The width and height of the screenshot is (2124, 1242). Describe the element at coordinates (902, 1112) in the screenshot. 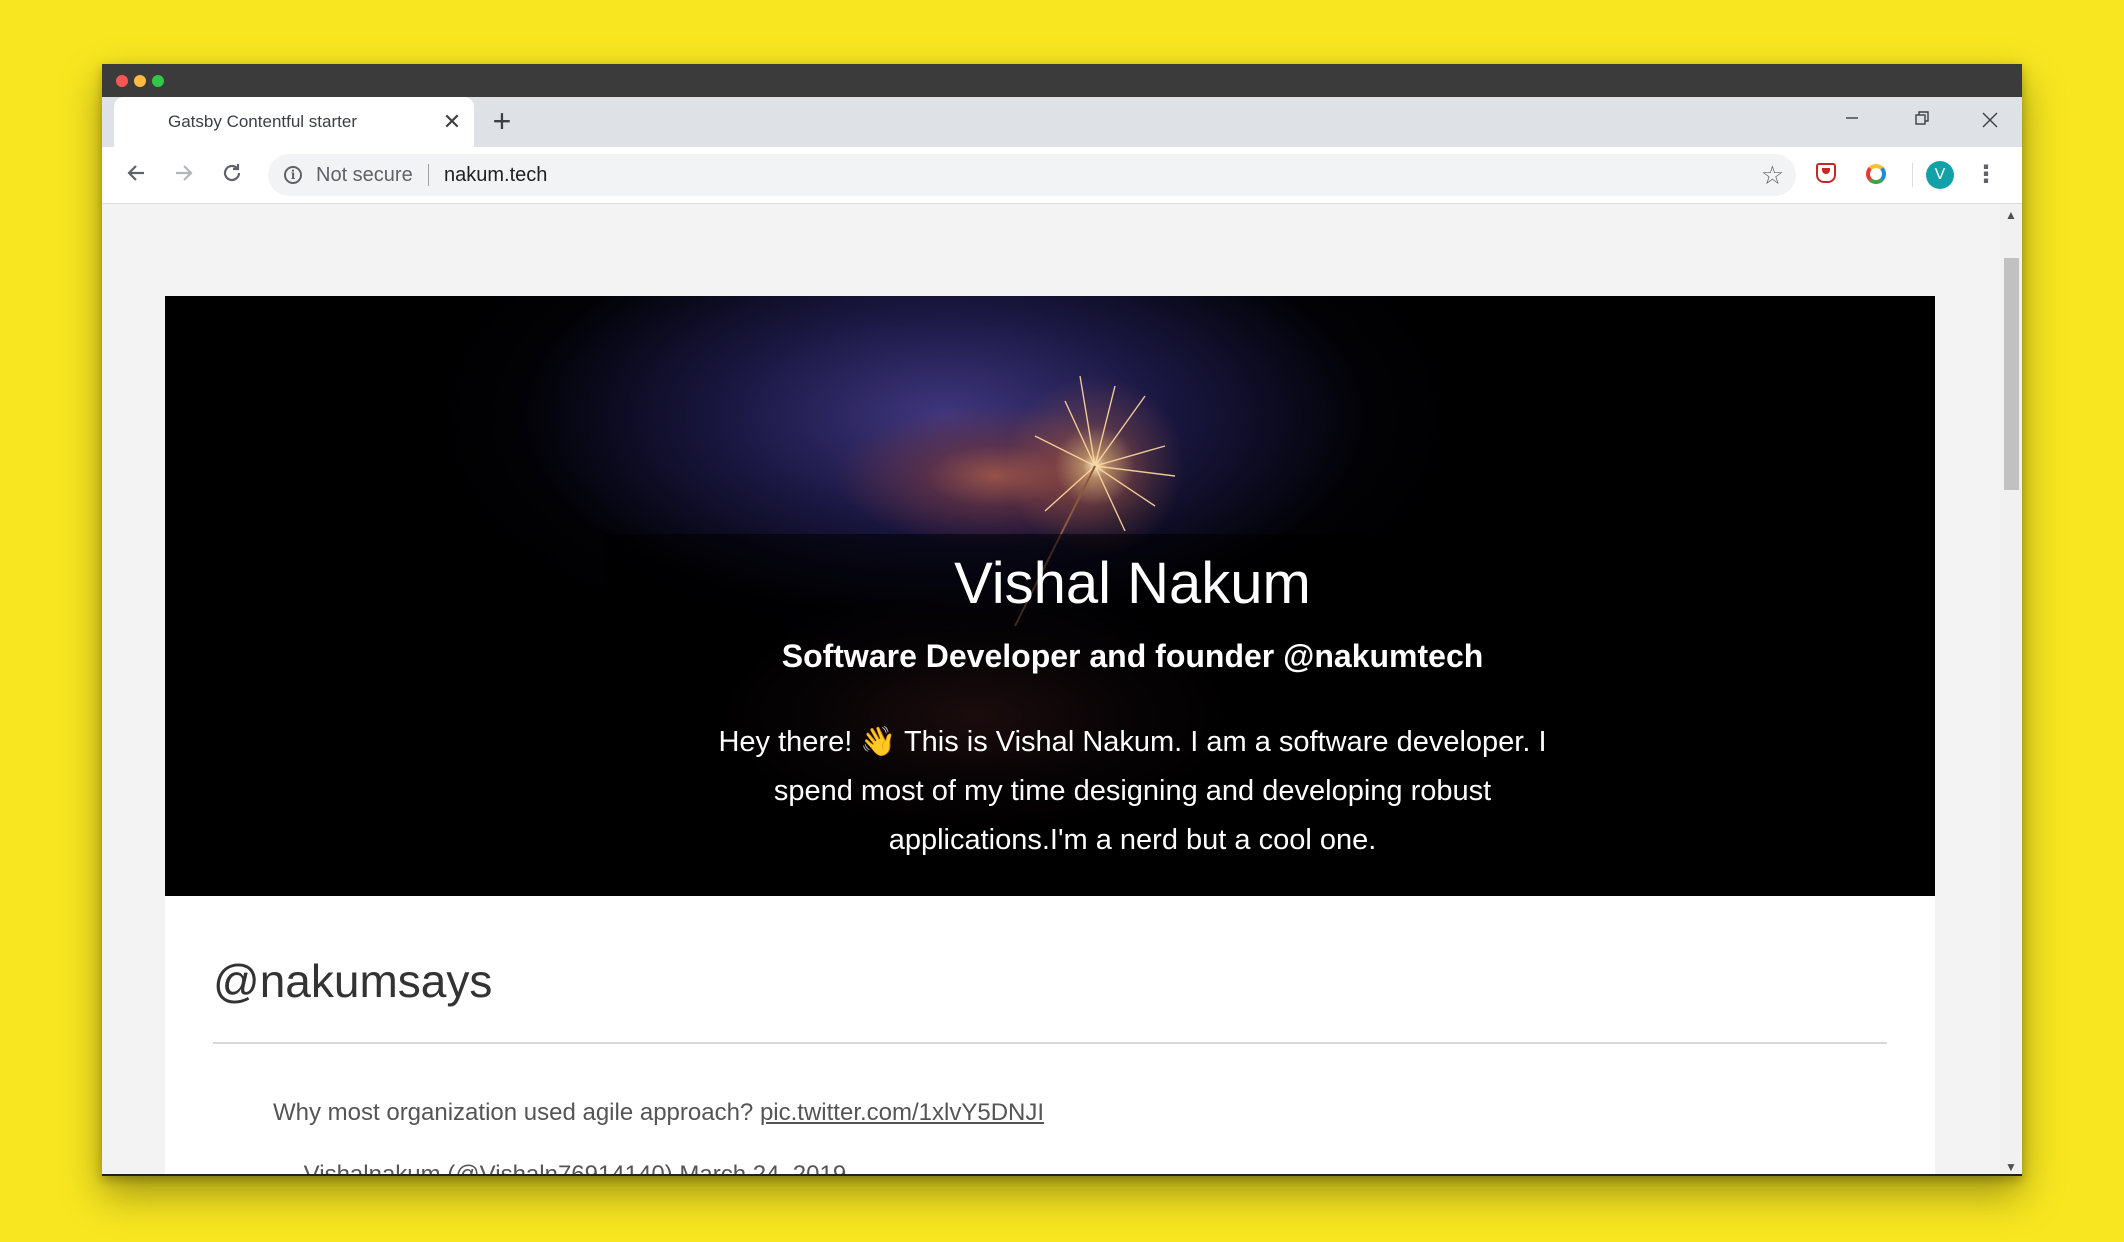

I see `tweet-image-link: pic.twitter.com/1xlvY5DNJI` at that location.